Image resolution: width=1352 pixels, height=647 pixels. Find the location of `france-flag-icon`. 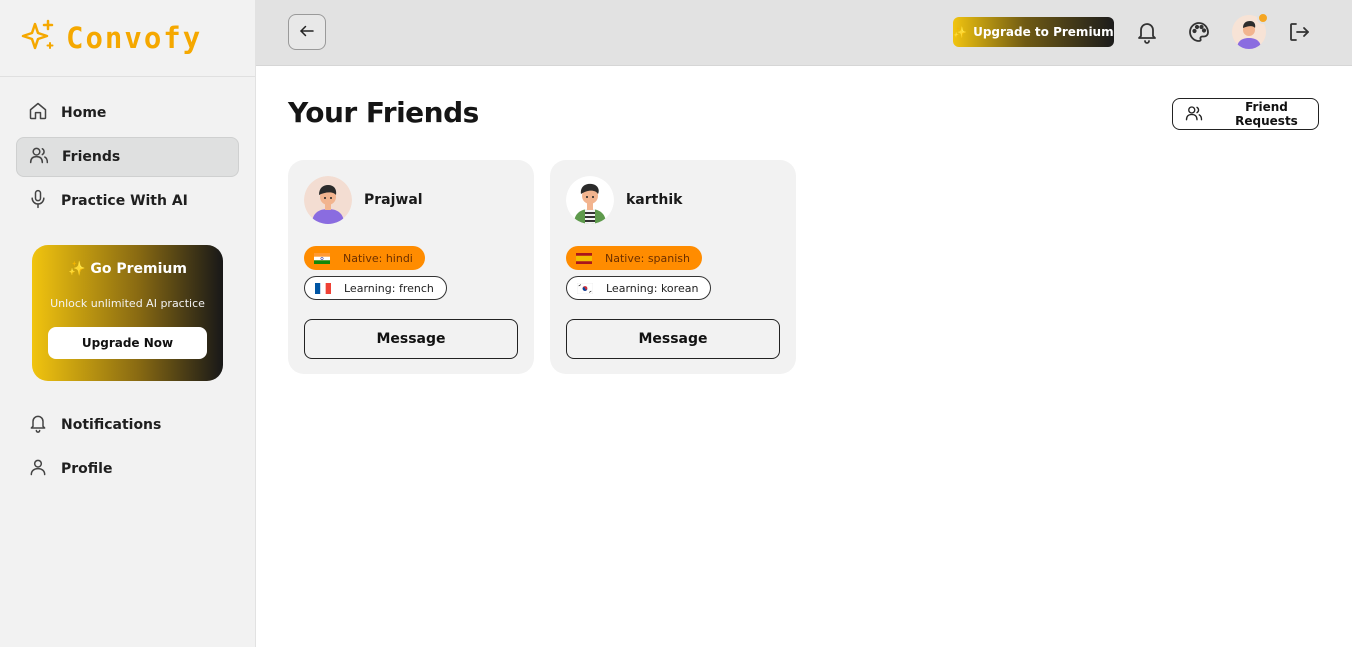

france-flag-icon is located at coordinates (323, 288).